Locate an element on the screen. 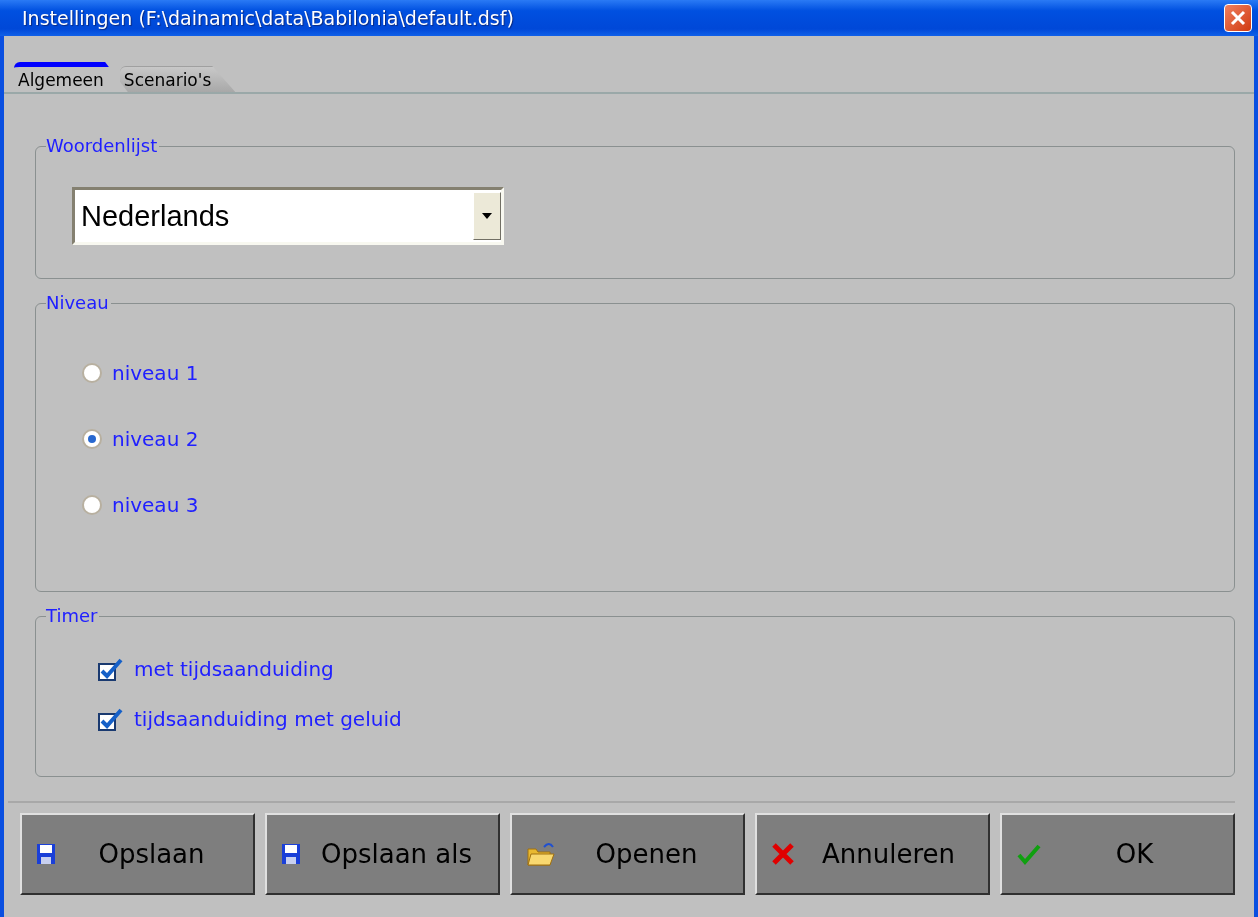  group-legend: Woordenlijst is located at coordinates (103, 145).